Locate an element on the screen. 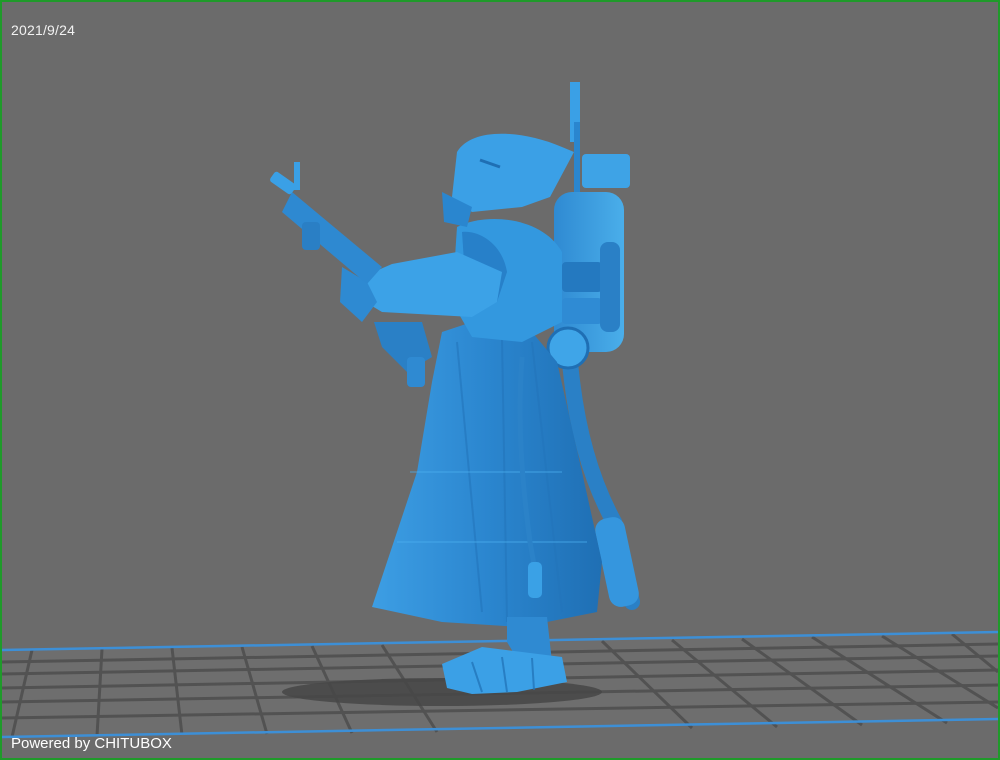 The image size is (1000, 760). backpack is located at coordinates (588, 226).